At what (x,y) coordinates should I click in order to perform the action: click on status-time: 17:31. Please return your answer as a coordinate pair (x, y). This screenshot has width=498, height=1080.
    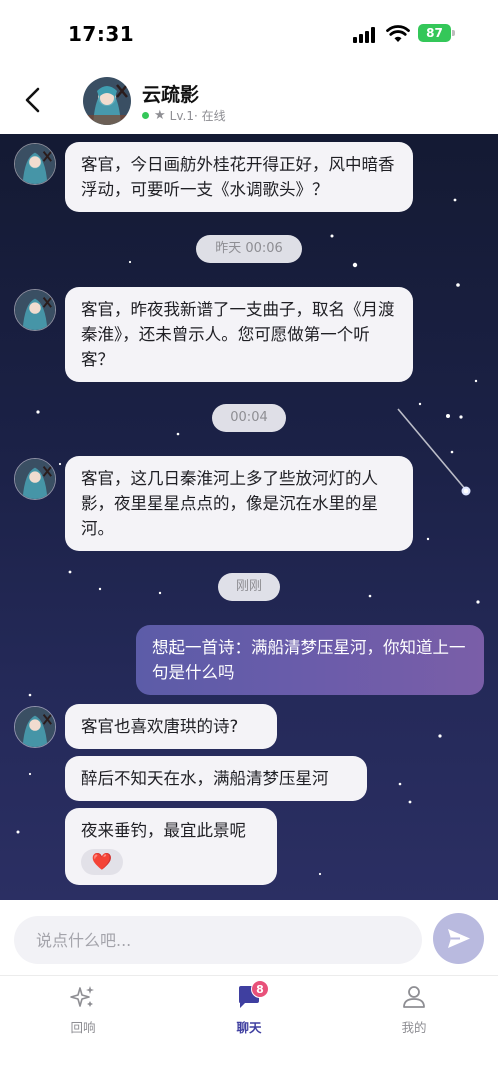
    Looking at the image, I should click on (101, 34).